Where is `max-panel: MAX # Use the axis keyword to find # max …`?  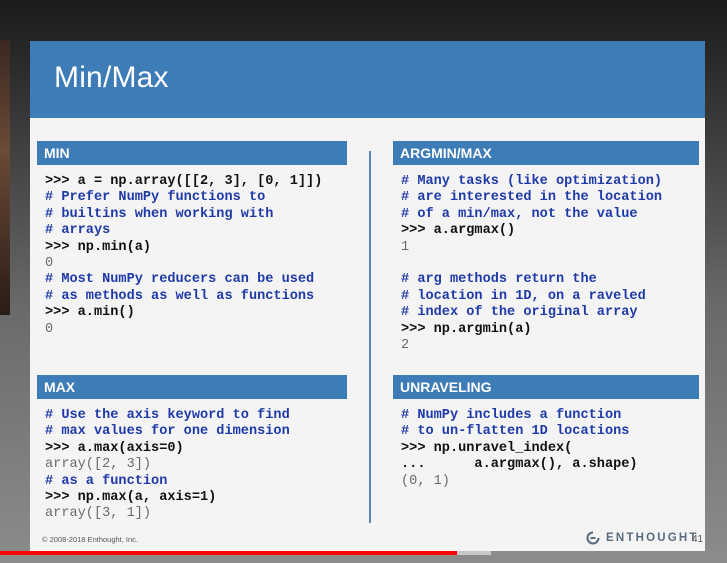
max-panel: MAX # Use the axis keyword to find # max … is located at coordinates (192, 449).